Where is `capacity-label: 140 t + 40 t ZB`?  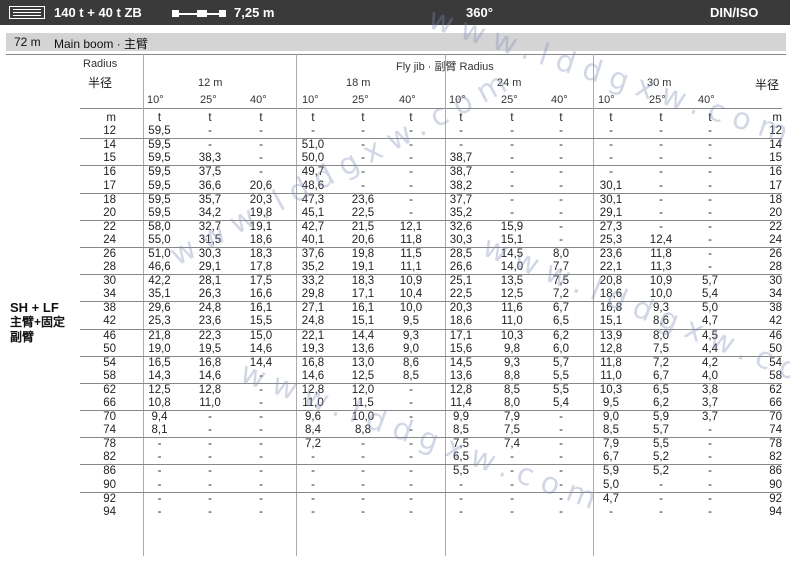
capacity-label: 140 t + 40 t ZB is located at coordinates (98, 12).